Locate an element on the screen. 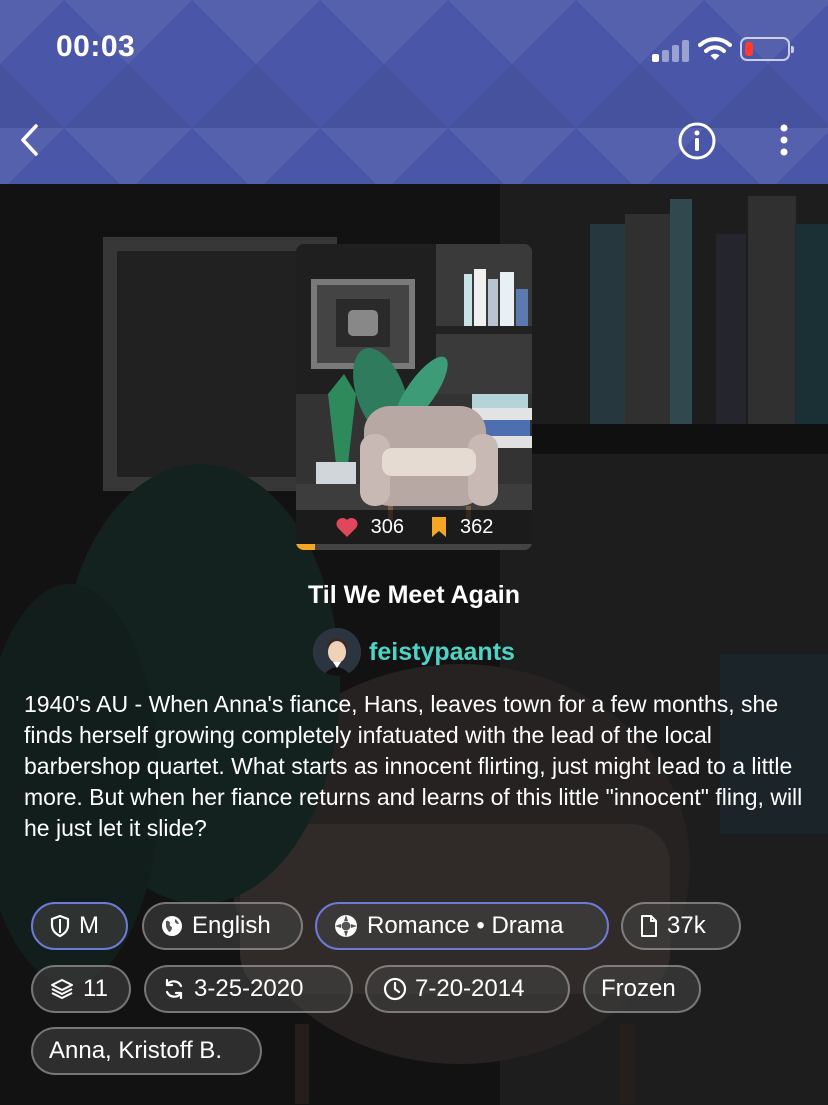 This screenshot has height=1105, width=828. heart-icon is located at coordinates (347, 527).